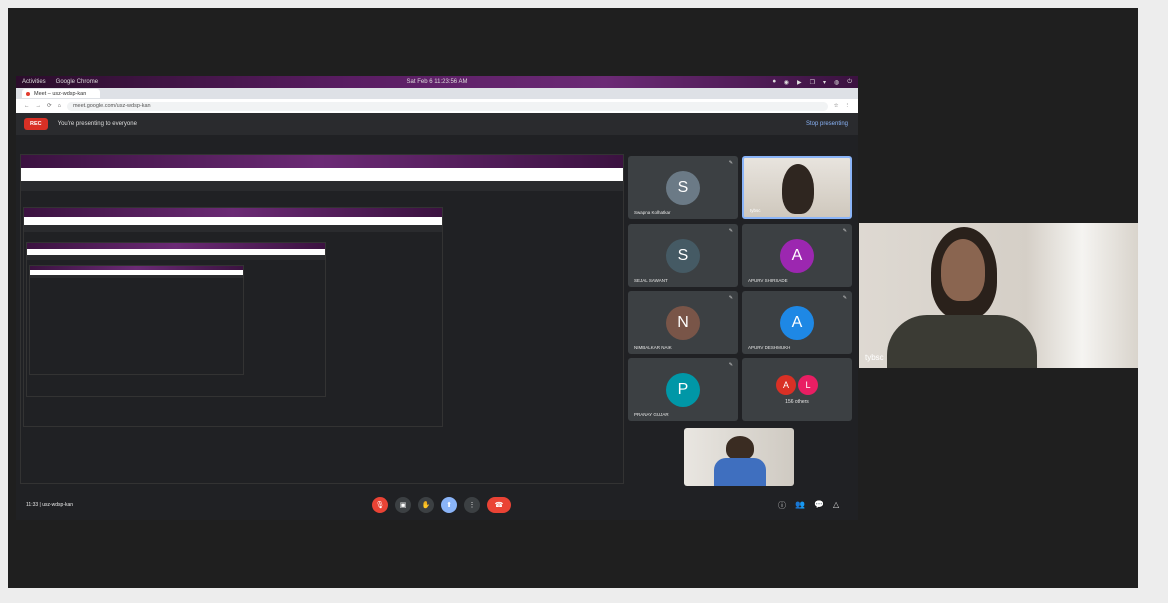 The image size is (1168, 603). What do you see at coordinates (774, 82) in the screenshot?
I see `tray-record-icon: ⏺` at bounding box center [774, 82].